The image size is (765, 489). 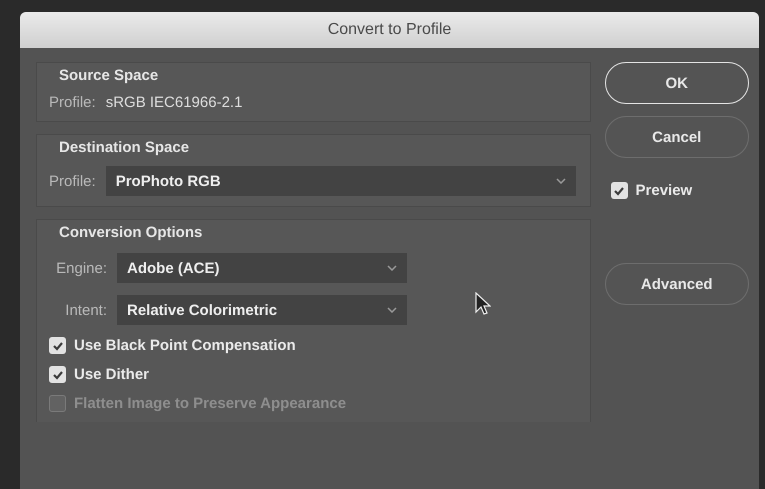 What do you see at coordinates (676, 137) in the screenshot?
I see `cancel-button: Cancel` at bounding box center [676, 137].